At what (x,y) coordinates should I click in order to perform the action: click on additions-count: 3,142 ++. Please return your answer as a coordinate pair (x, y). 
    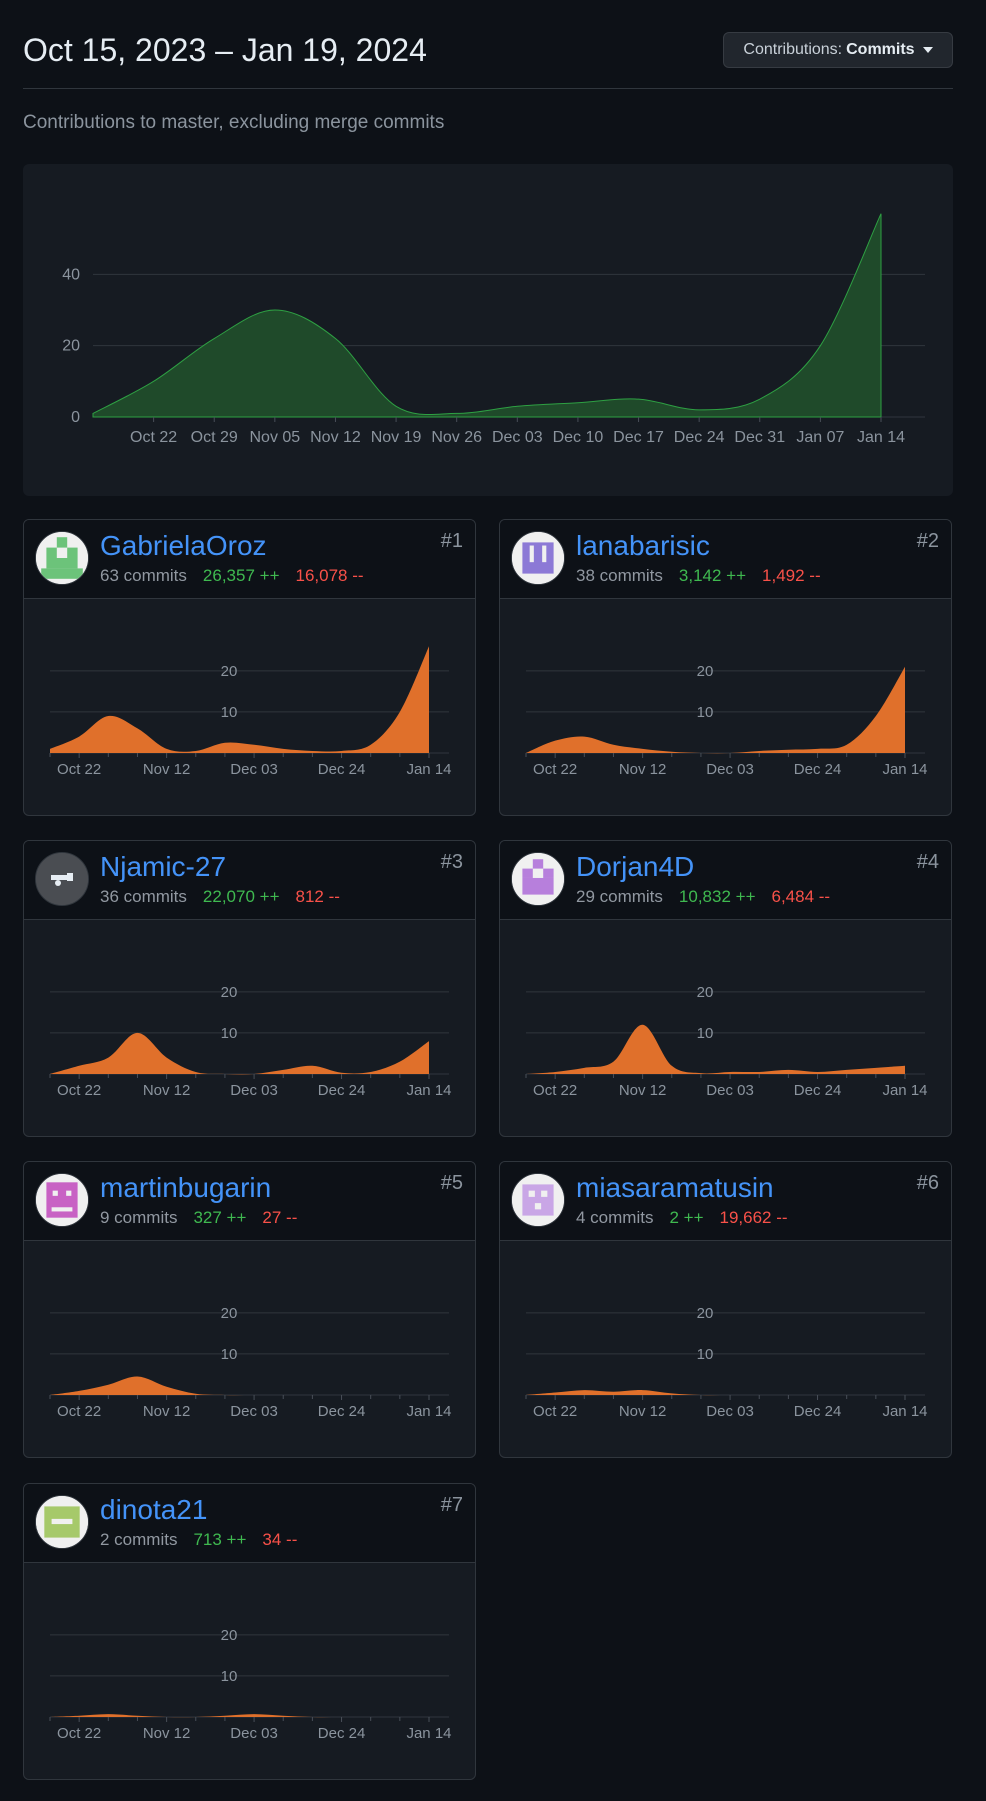
    Looking at the image, I should click on (712, 575).